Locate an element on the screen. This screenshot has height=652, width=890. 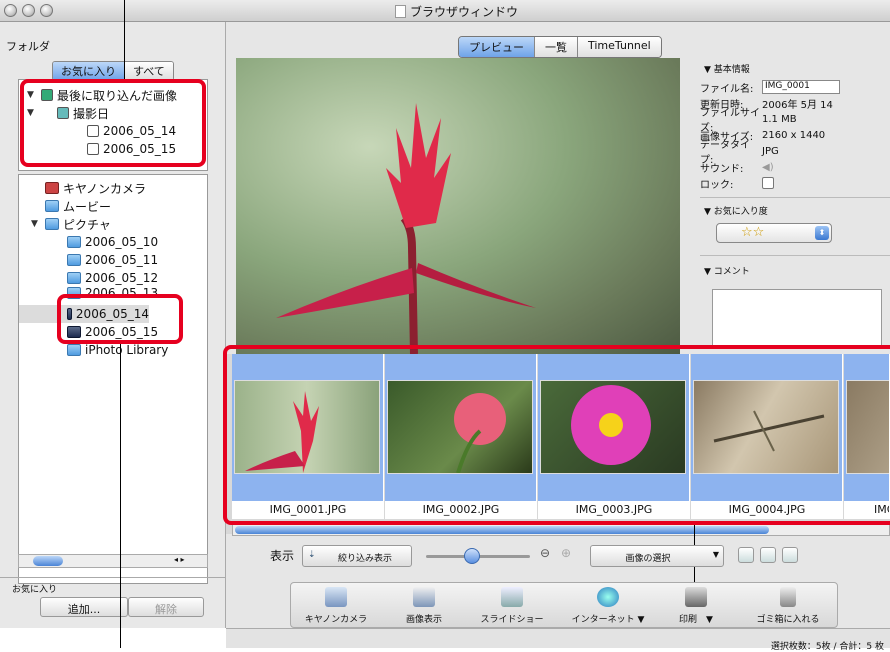
thumbnail-scrollbar is located at coordinates (561, 530).